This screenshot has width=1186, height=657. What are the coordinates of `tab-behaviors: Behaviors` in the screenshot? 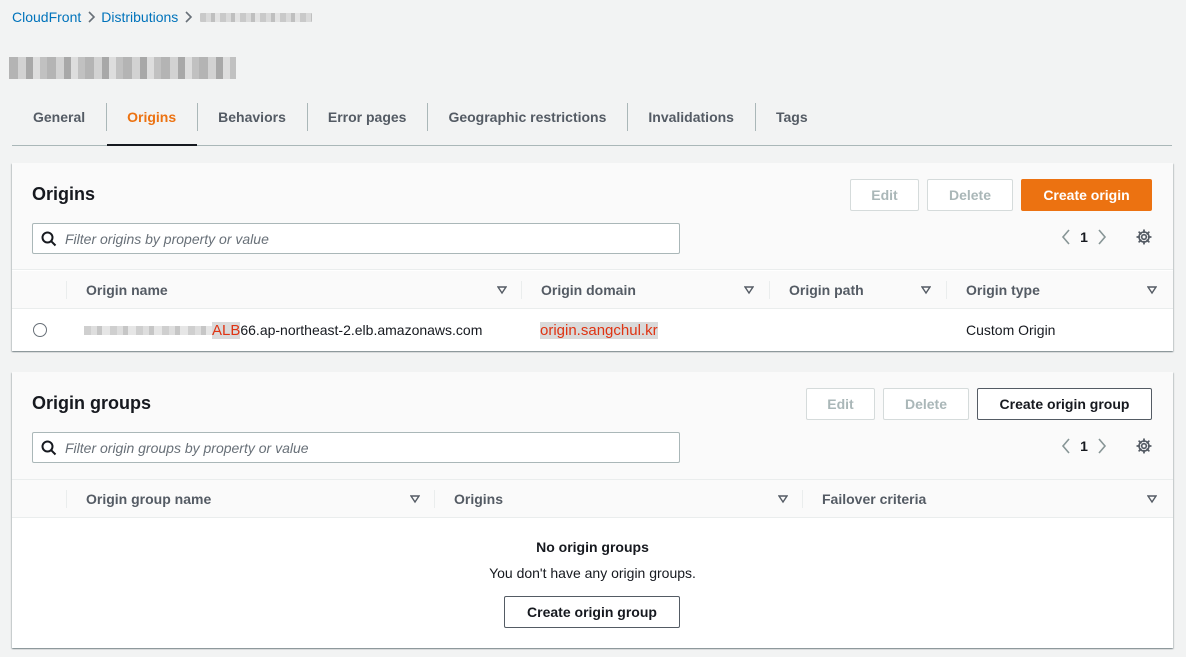 It's located at (252, 123).